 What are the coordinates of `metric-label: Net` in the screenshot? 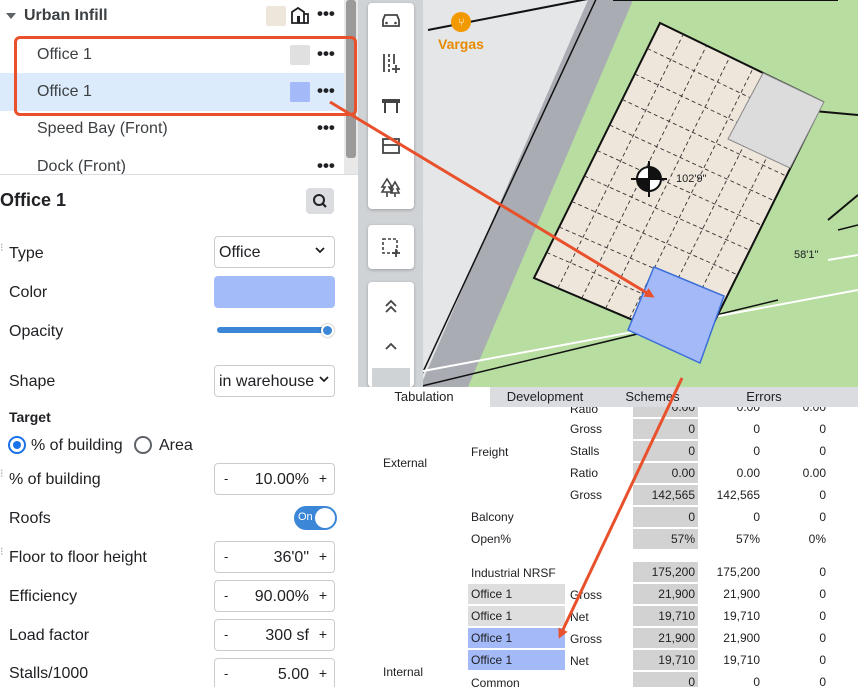 It's located at (579, 661).